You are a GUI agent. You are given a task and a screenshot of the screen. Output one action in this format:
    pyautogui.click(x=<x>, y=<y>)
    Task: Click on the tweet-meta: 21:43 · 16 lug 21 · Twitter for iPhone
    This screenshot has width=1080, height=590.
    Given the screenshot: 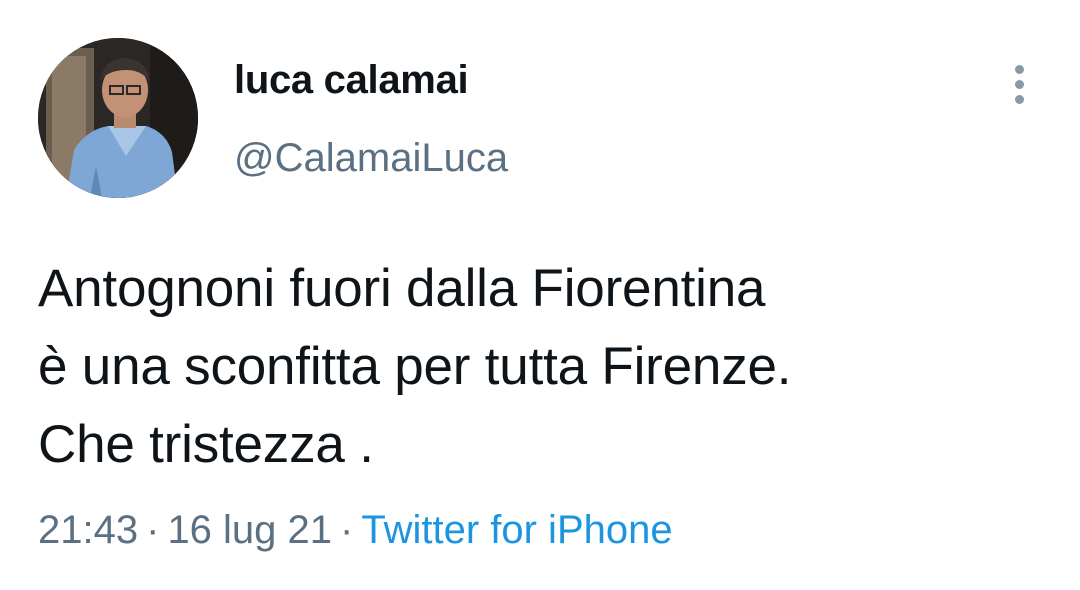 What is the action you would take?
    pyautogui.click(x=355, y=530)
    